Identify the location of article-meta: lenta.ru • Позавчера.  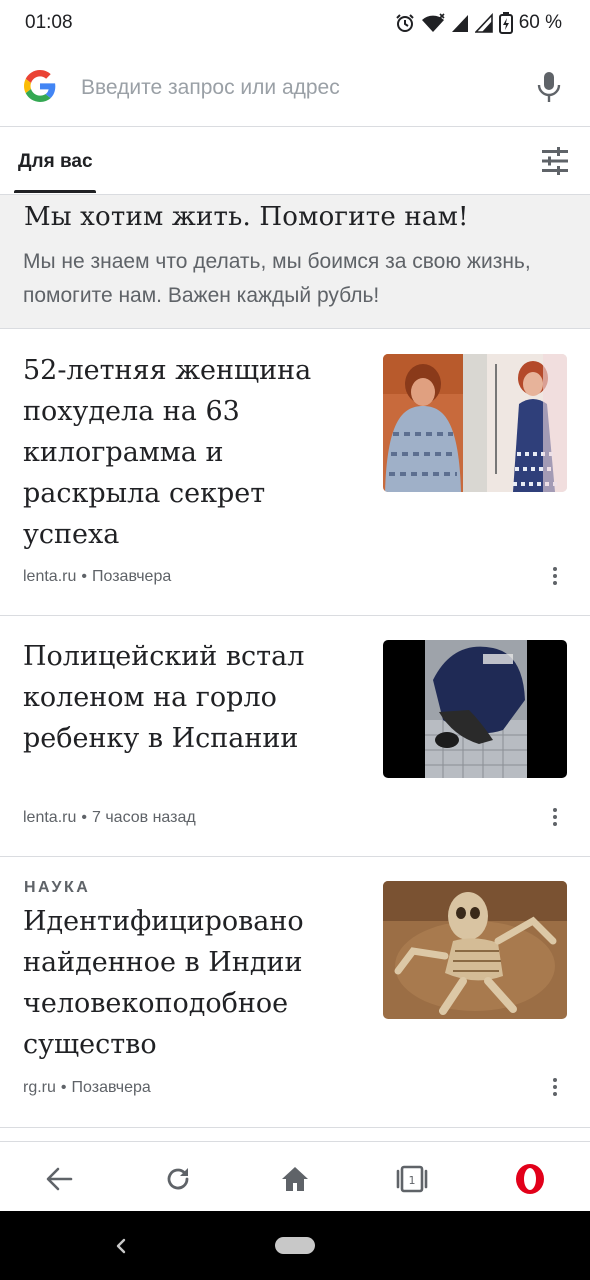
(97, 577).